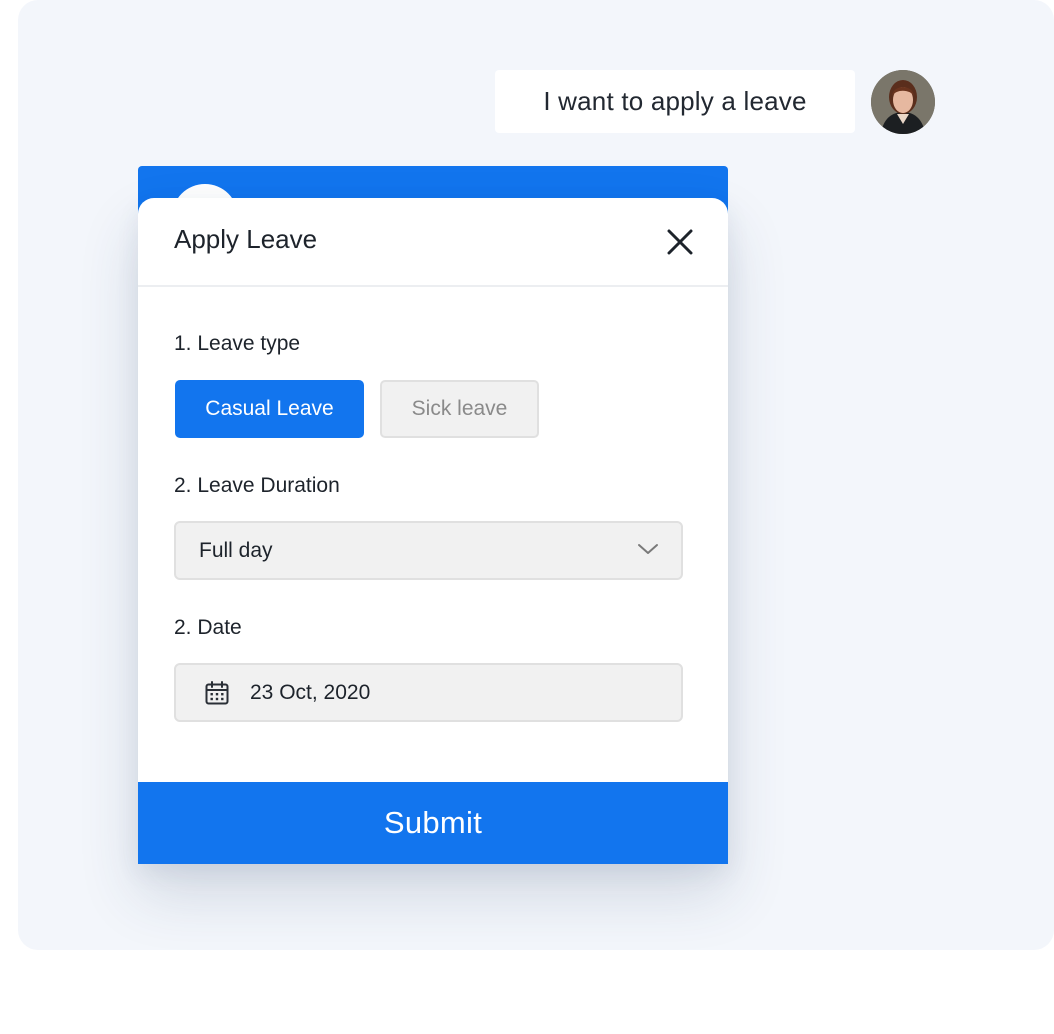 Image resolution: width=1054 pixels, height=1034 pixels. Describe the element at coordinates (310, 692) in the screenshot. I see `date-value: 23 Oct, 2020` at that location.